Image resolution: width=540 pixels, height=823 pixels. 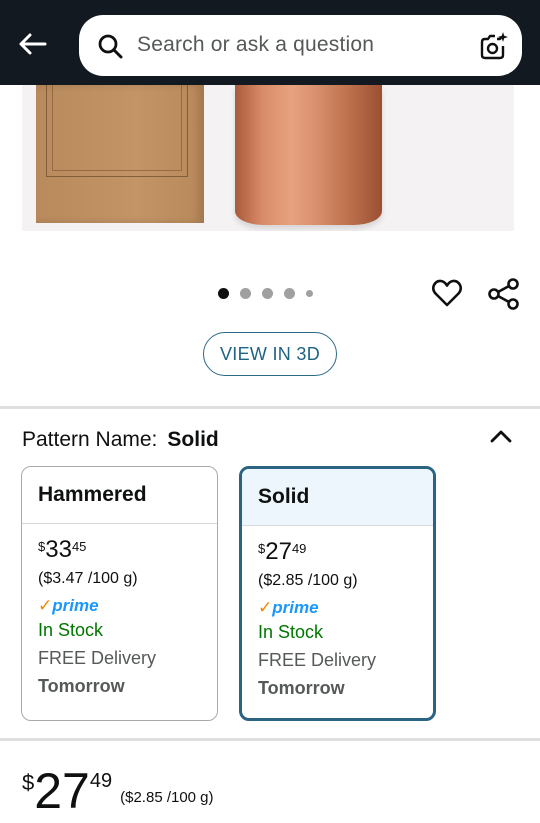 I want to click on heart-icon, so click(x=447, y=293).